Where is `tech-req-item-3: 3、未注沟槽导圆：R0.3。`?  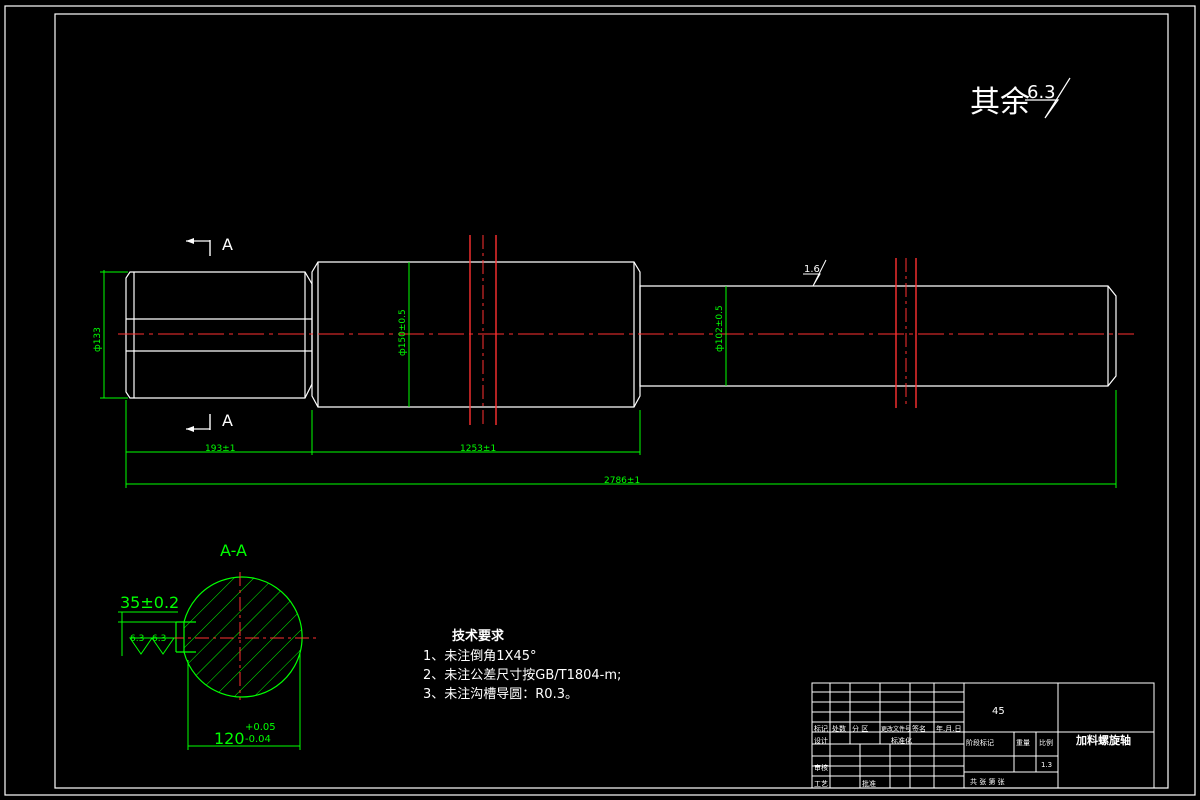 tech-req-item-3: 3、未注沟槽导圆：R0.3。 is located at coordinates (500, 694).